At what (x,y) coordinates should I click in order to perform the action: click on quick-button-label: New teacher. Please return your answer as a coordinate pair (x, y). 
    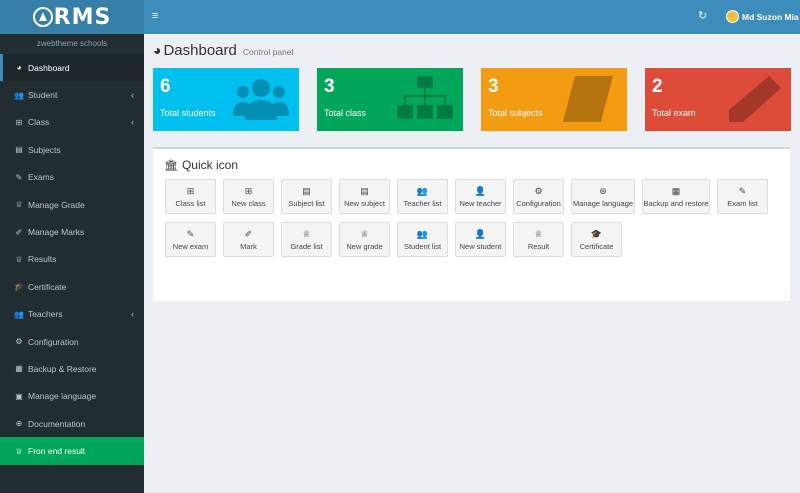
    Looking at the image, I should click on (480, 203).